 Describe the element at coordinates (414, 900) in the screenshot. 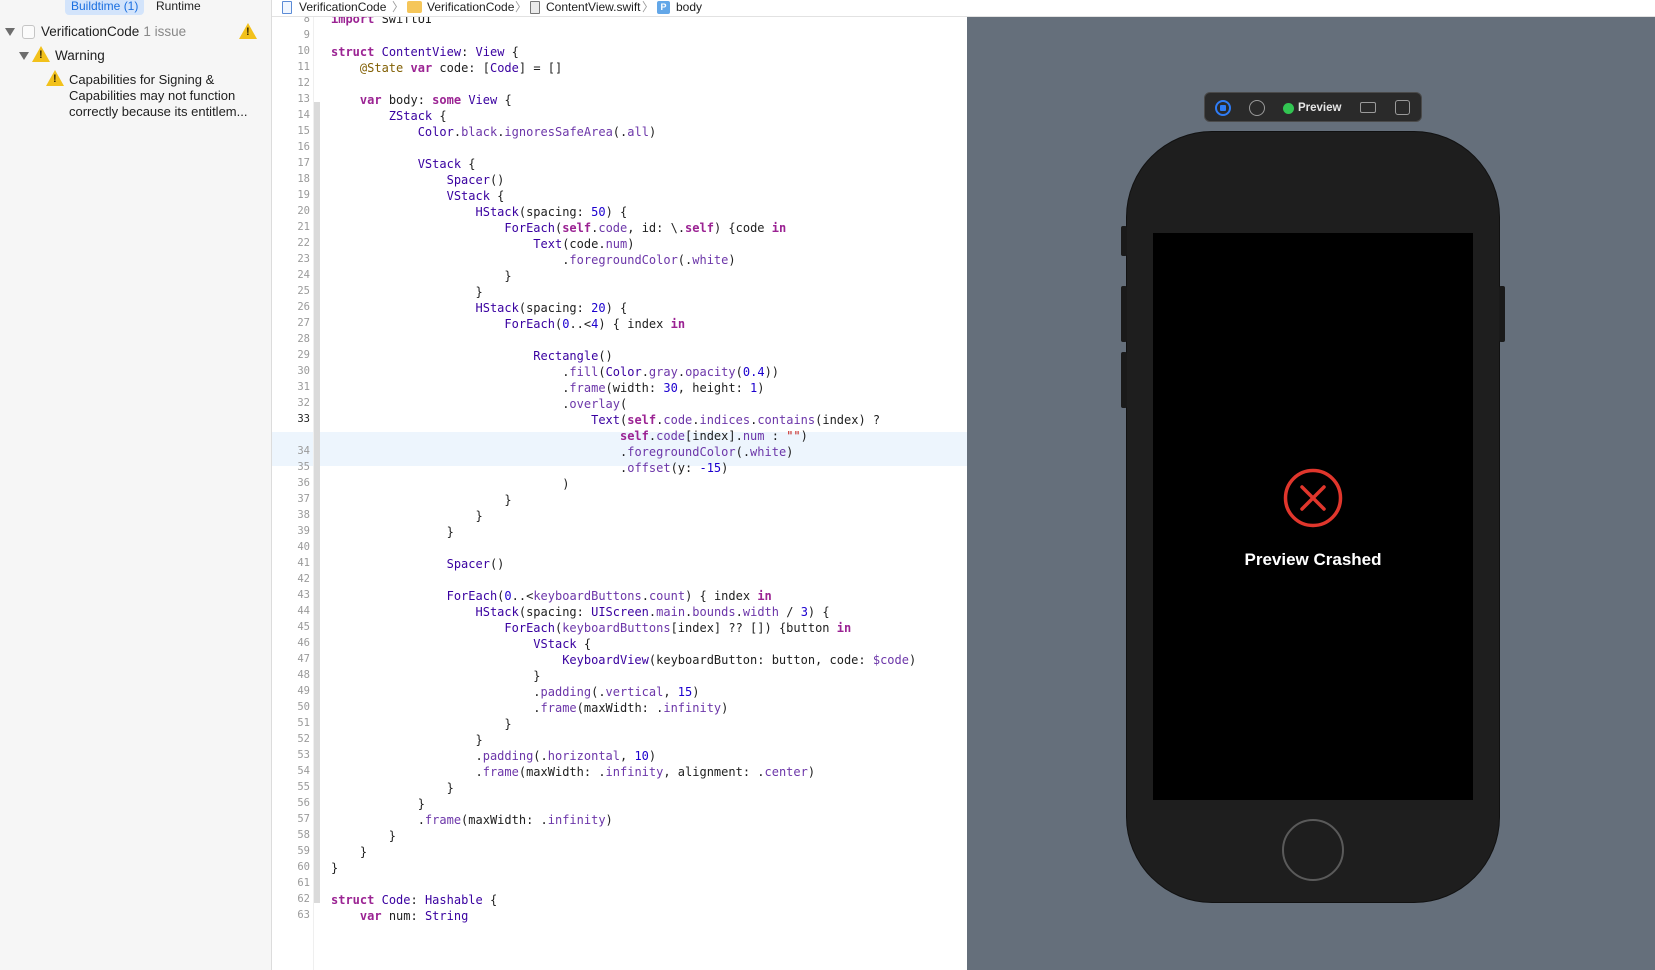

I see `code-line: struct Code: Hashable {` at that location.